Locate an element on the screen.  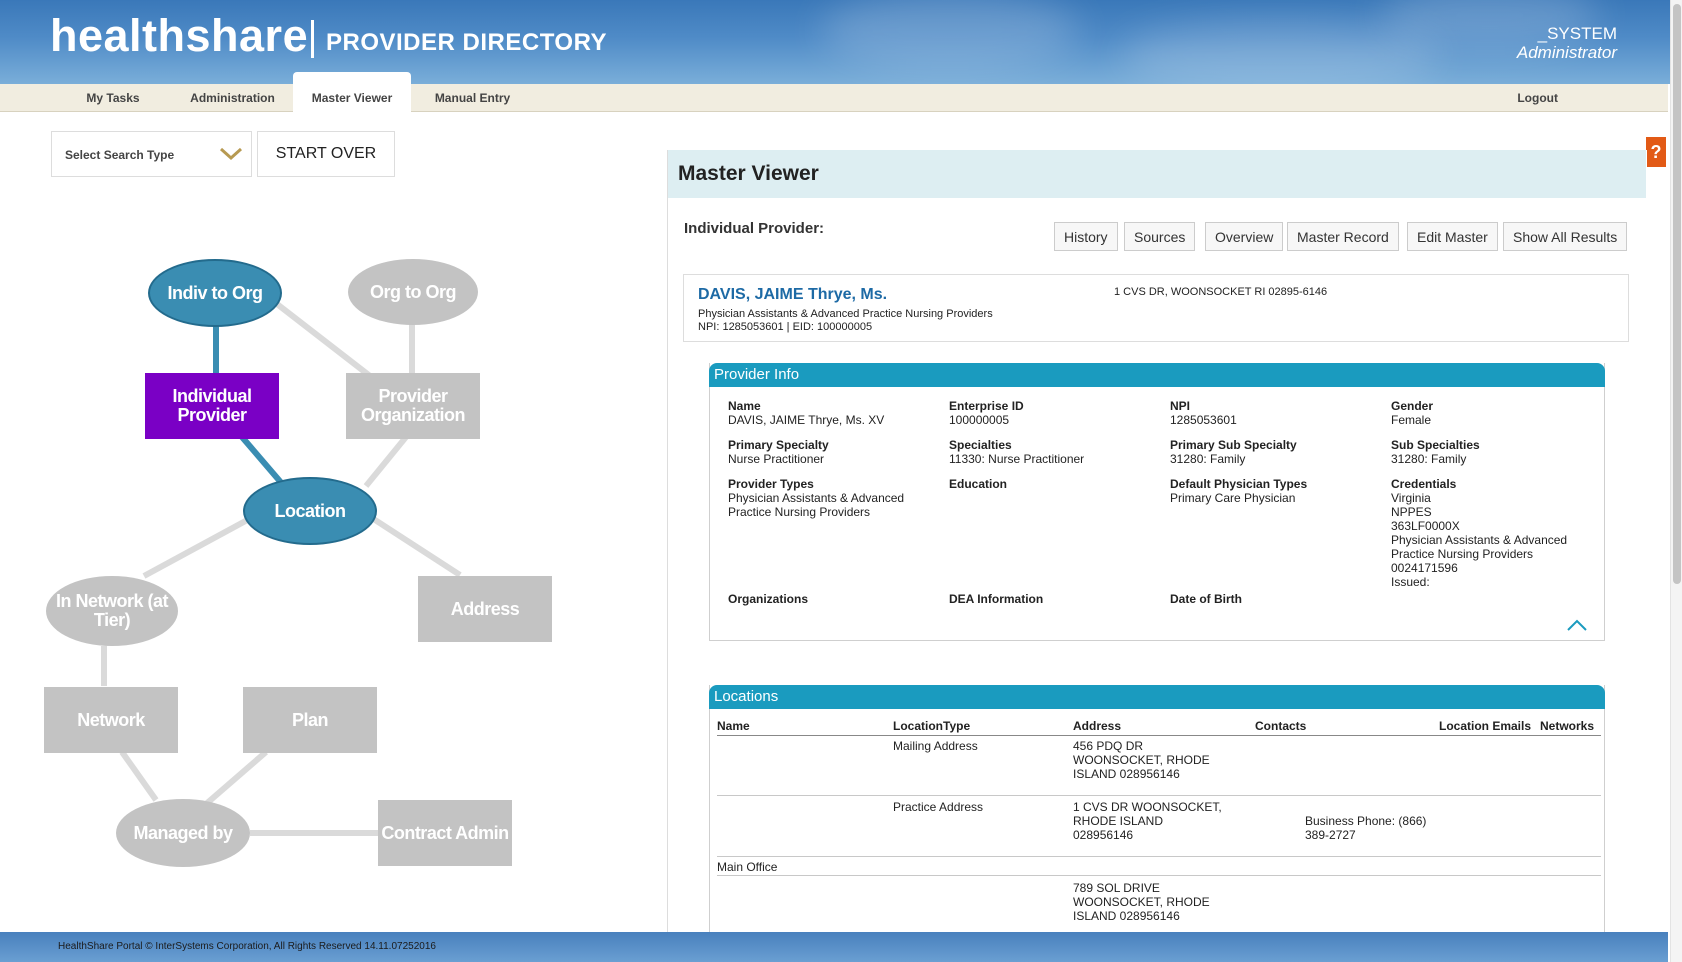
connector-network-managed-by is located at coordinates (139, 776).